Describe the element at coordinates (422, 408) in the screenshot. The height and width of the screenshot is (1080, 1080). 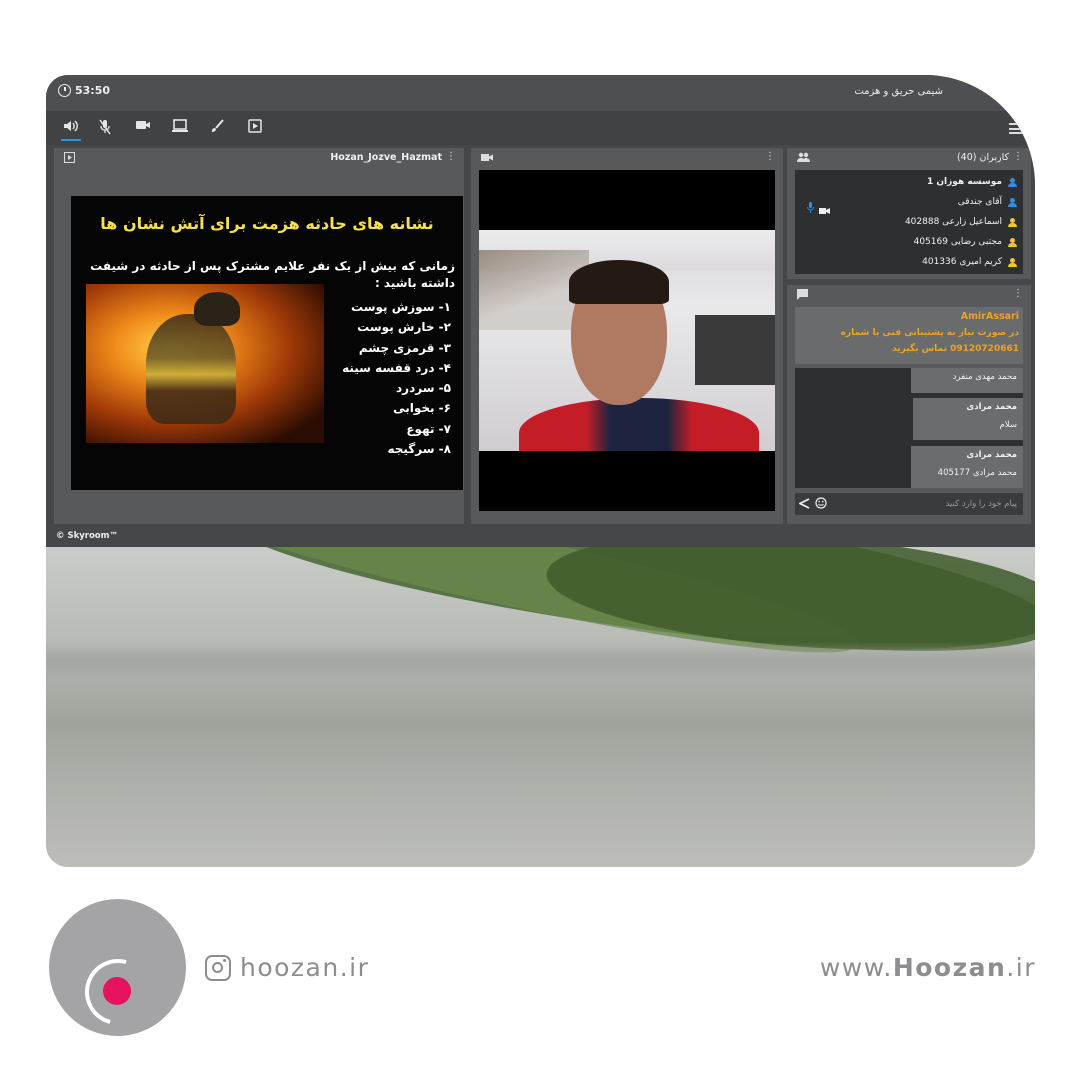
I see `list-item: ۶- بخوابی` at that location.